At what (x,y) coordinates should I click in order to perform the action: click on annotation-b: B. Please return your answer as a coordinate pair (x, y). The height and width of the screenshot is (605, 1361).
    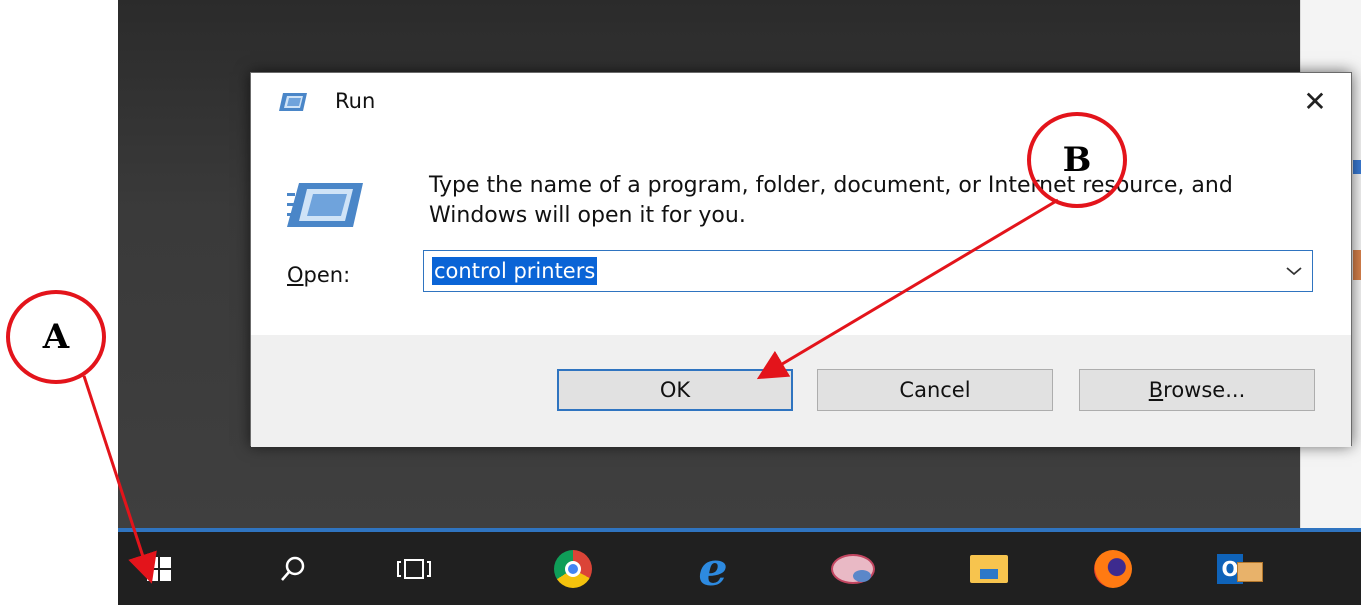
    Looking at the image, I should click on (1077, 160).